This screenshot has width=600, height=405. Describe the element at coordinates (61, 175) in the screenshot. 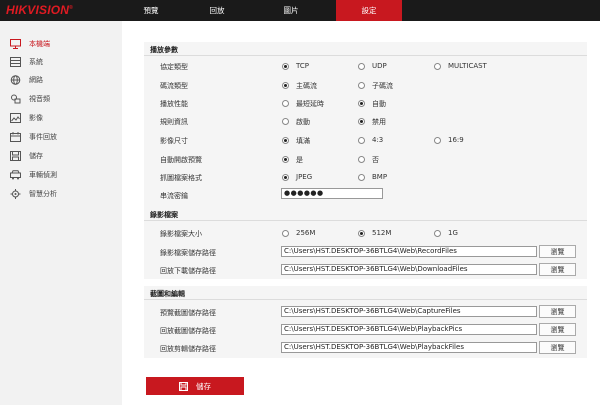

I see `sidebar-item-vehicle-detection: 車輛偵測` at that location.